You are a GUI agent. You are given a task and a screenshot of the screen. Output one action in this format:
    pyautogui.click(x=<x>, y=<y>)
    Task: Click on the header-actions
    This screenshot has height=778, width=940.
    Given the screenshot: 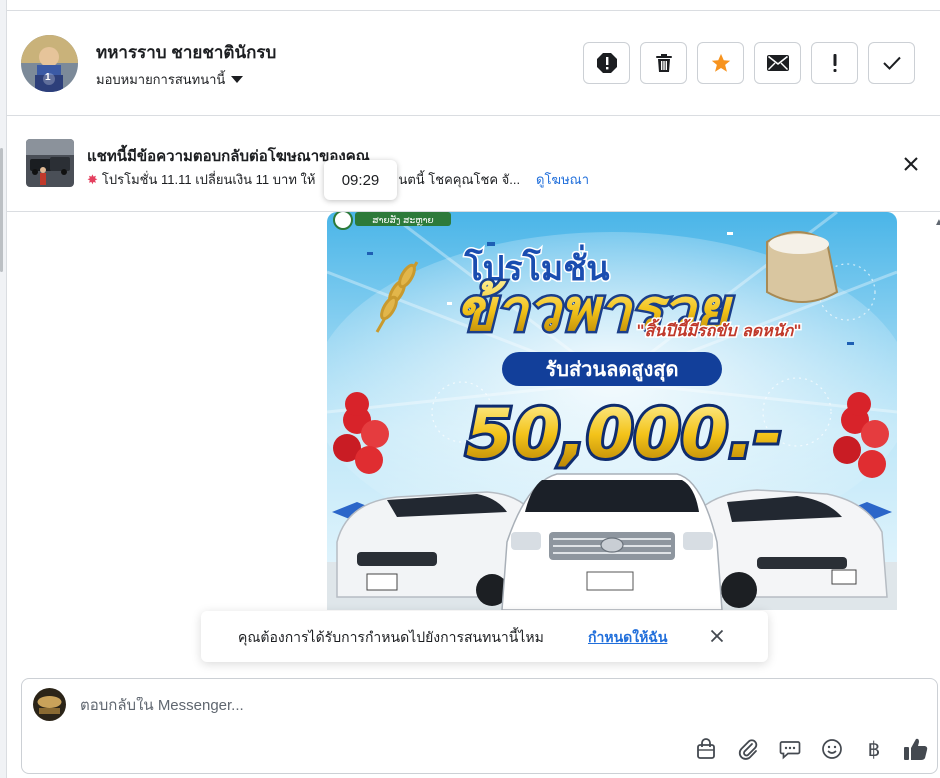 What is the action you would take?
    pyautogui.click(x=749, y=63)
    